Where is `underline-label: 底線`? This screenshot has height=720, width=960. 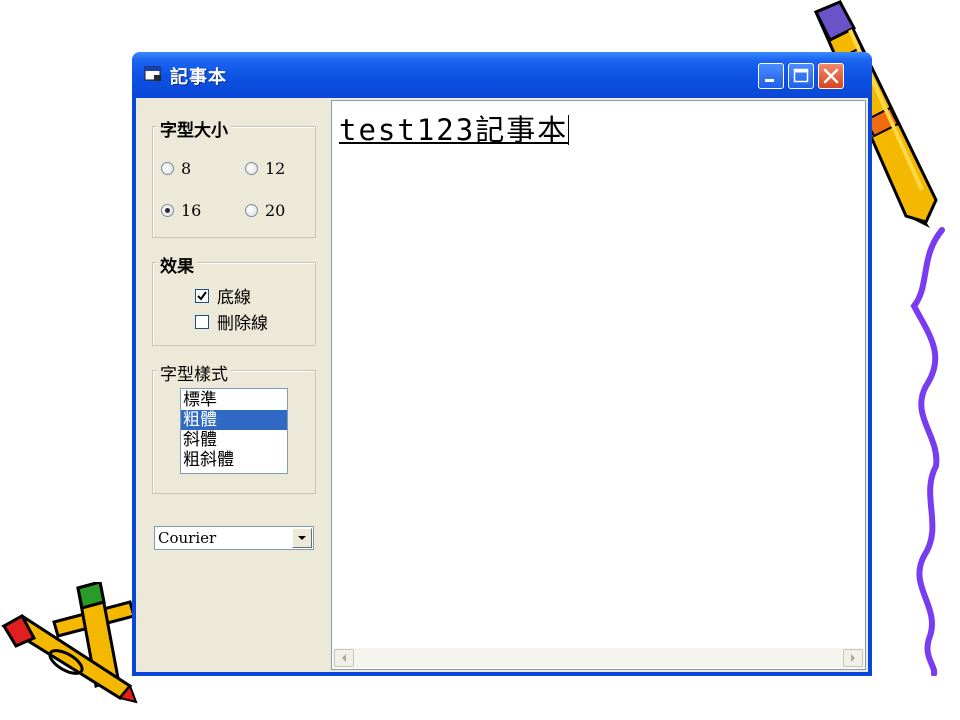
underline-label: 底線 is located at coordinates (234, 298).